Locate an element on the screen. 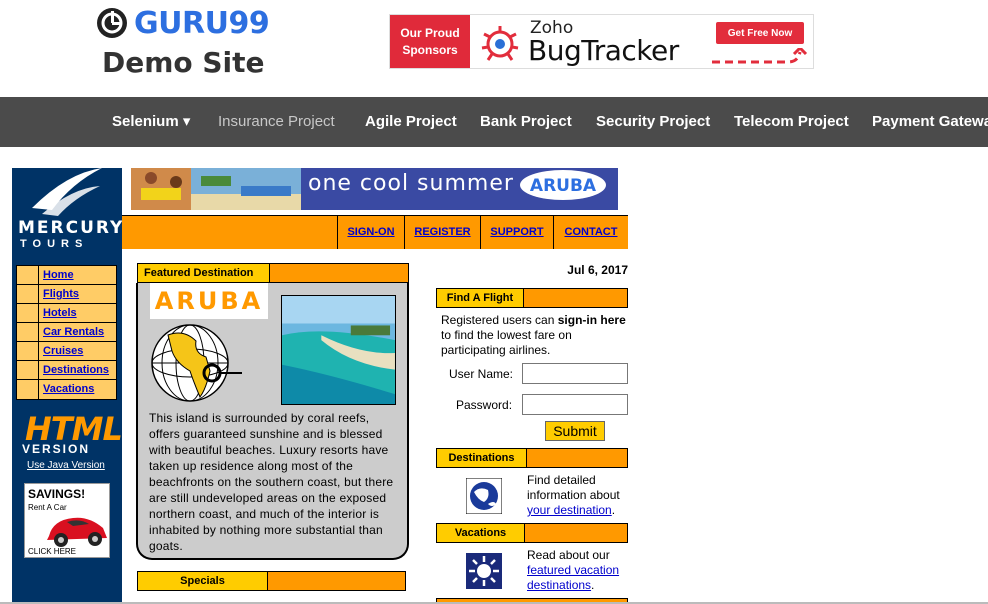  bug-icon is located at coordinates (500, 43).